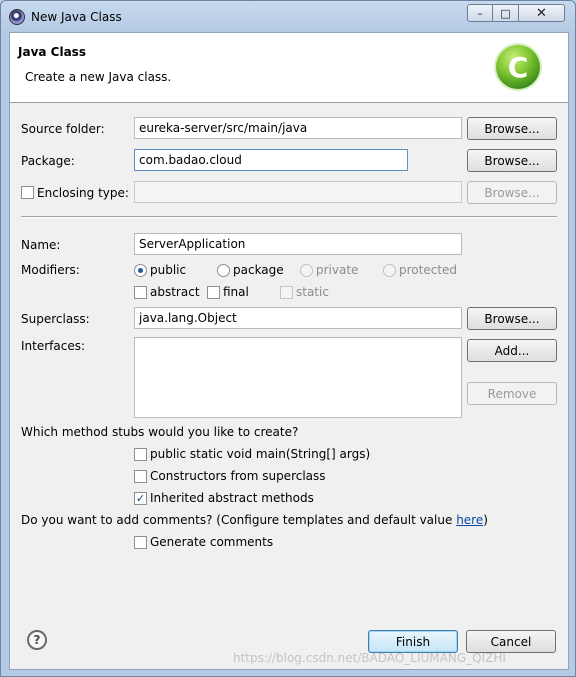 The image size is (576, 677). I want to click on constructors-checkbox, so click(140, 476).